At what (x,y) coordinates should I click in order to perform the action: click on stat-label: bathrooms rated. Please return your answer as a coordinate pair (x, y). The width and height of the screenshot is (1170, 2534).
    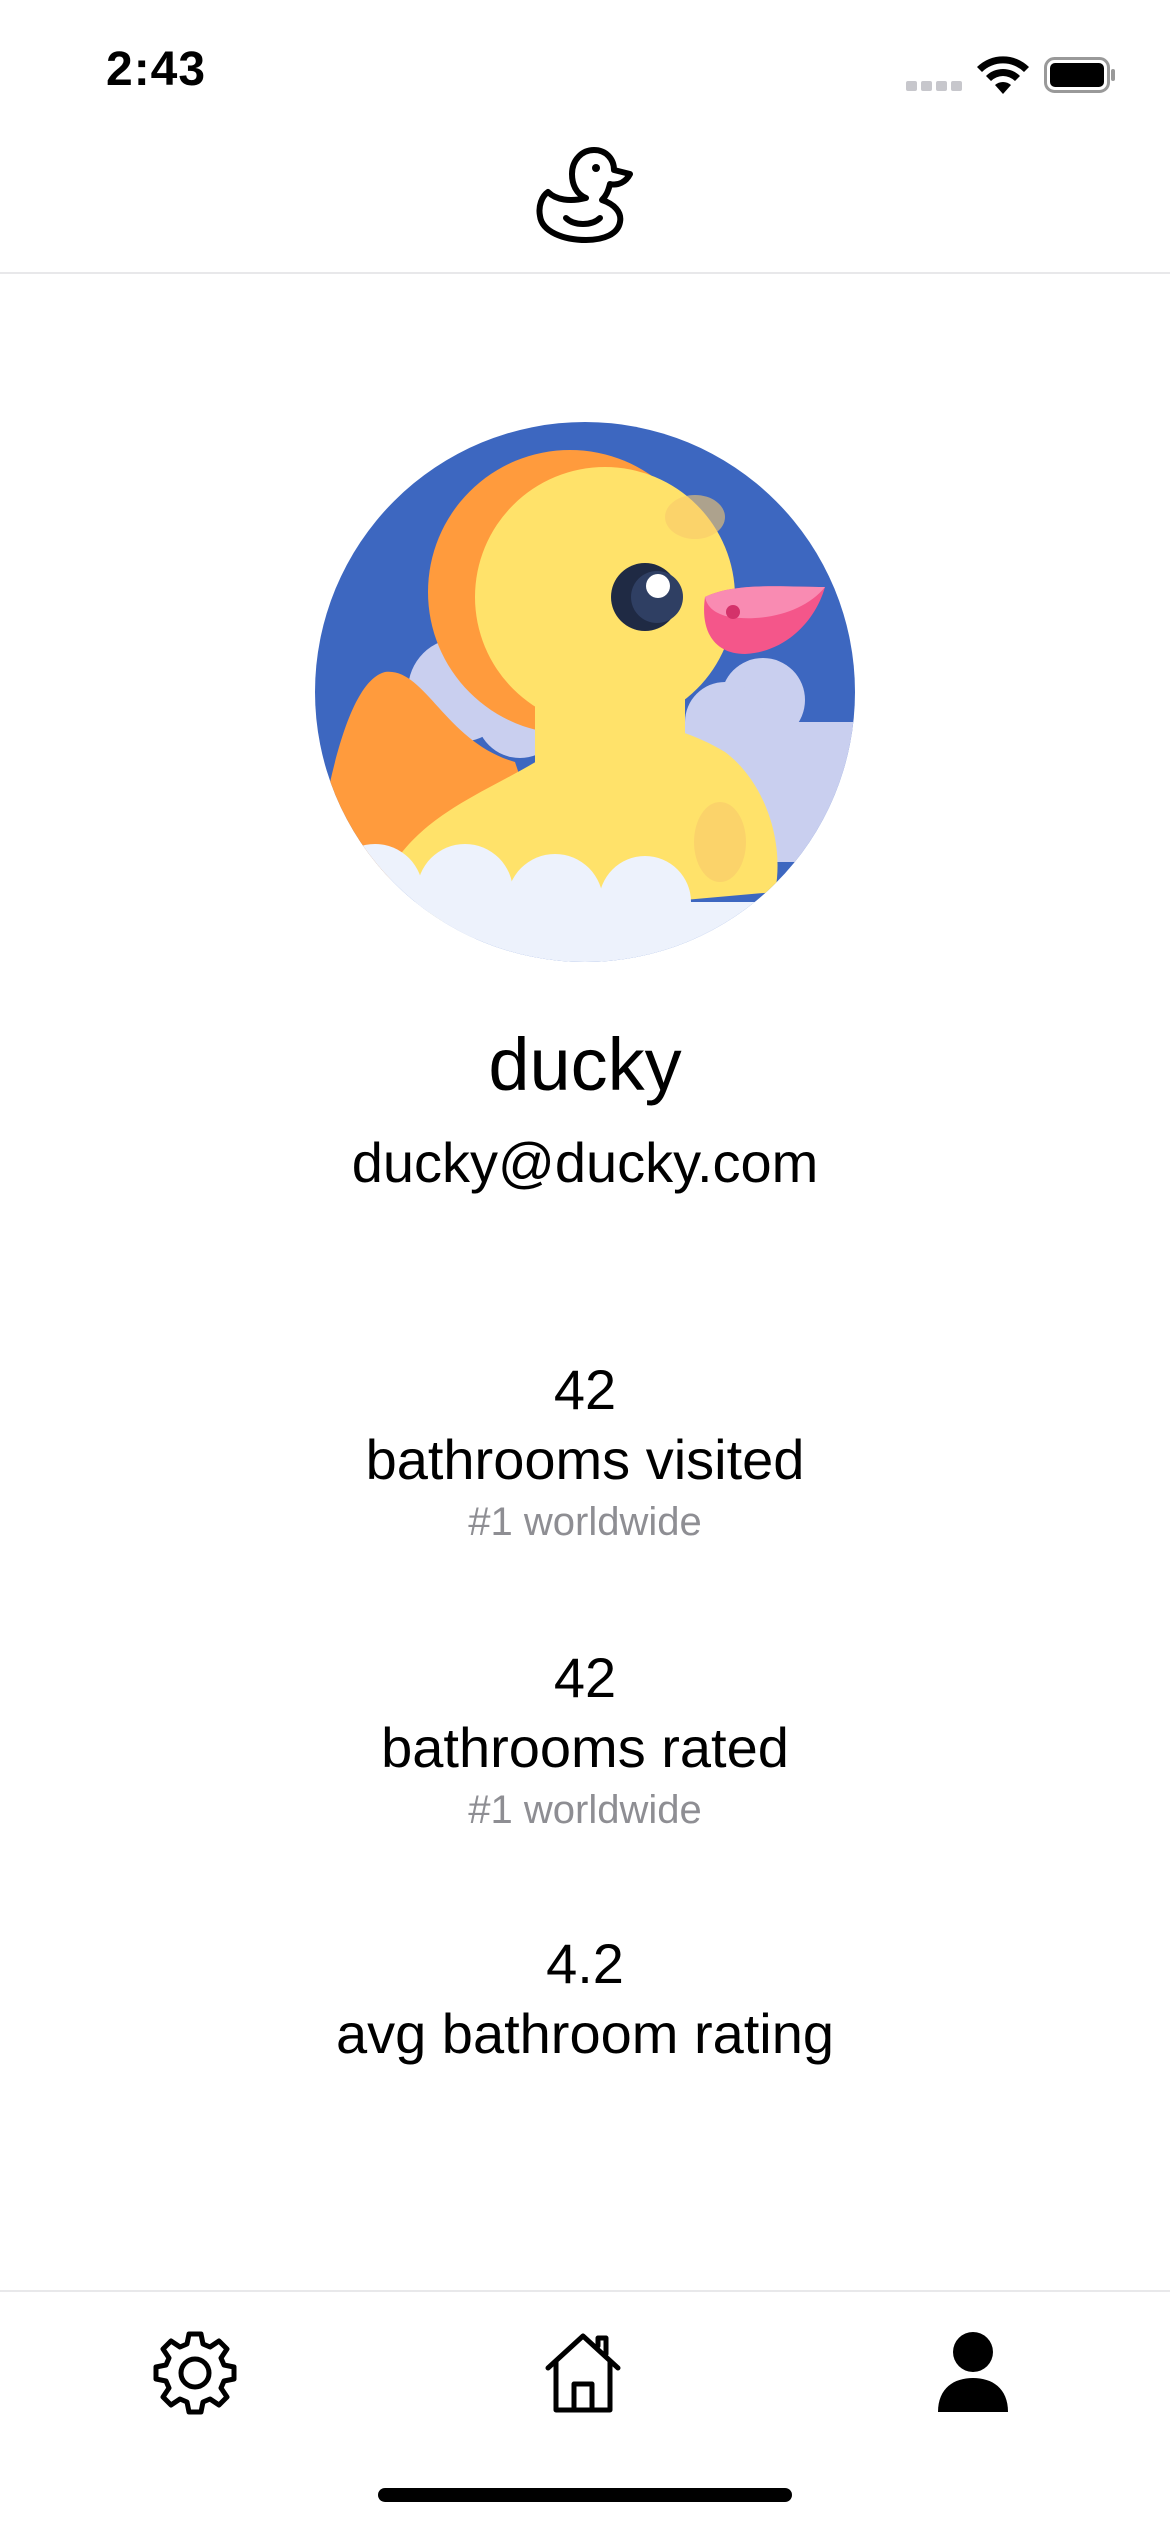
    Looking at the image, I should click on (585, 1747).